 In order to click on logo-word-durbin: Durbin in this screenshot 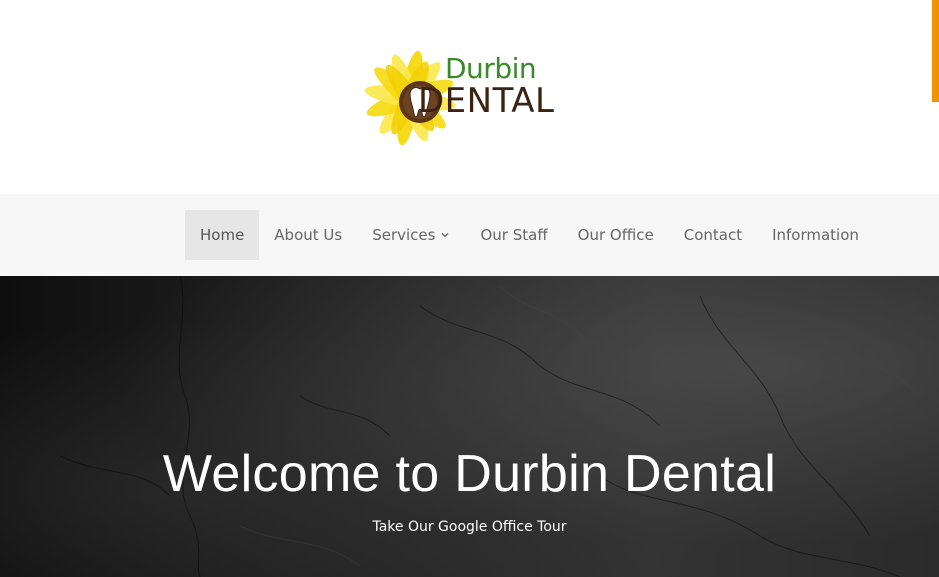, I will do `click(491, 68)`.